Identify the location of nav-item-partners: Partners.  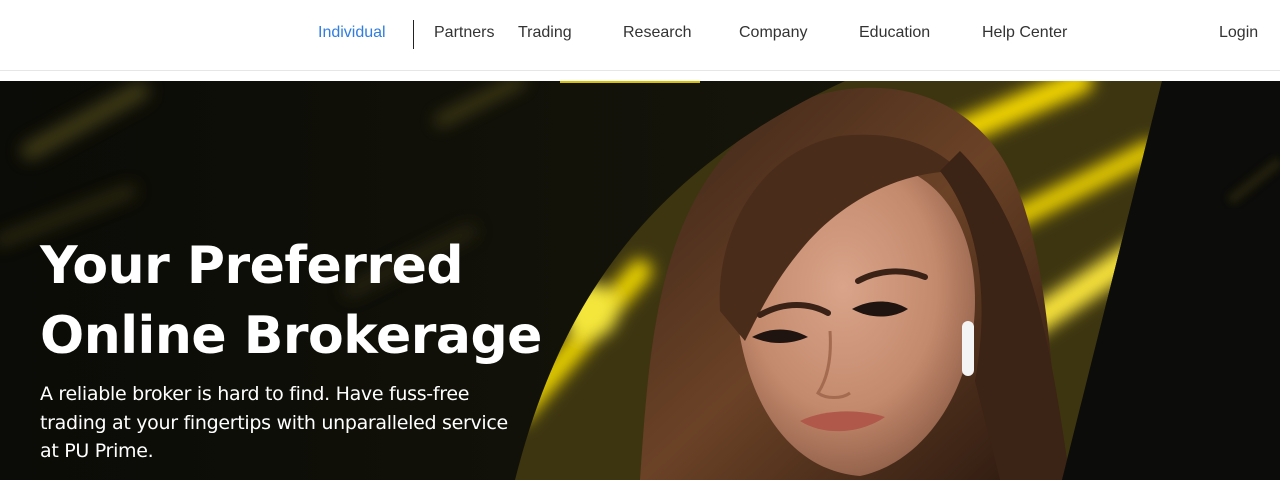
(464, 33).